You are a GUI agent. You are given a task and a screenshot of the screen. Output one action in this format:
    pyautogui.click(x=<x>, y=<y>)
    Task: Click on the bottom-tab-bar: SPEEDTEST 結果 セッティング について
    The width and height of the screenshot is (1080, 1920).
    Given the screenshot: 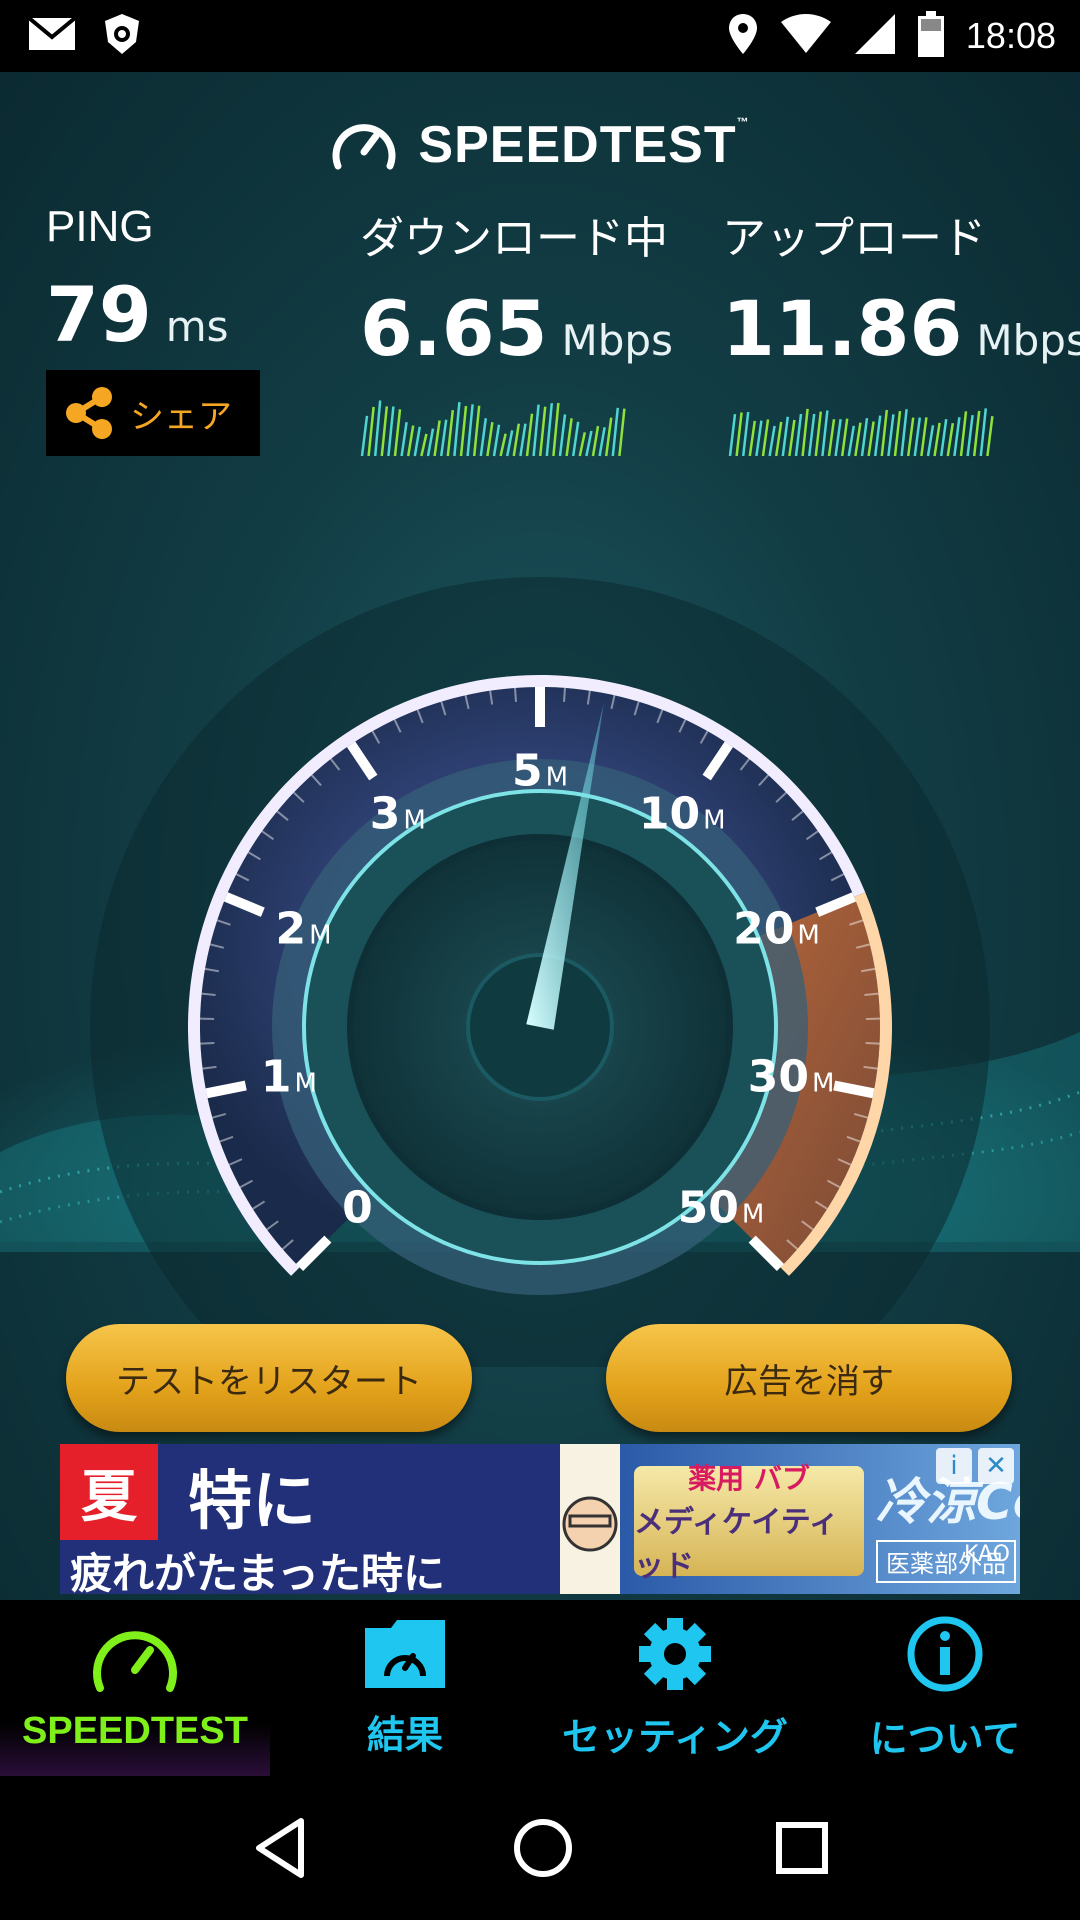 What is the action you would take?
    pyautogui.click(x=540, y=1688)
    